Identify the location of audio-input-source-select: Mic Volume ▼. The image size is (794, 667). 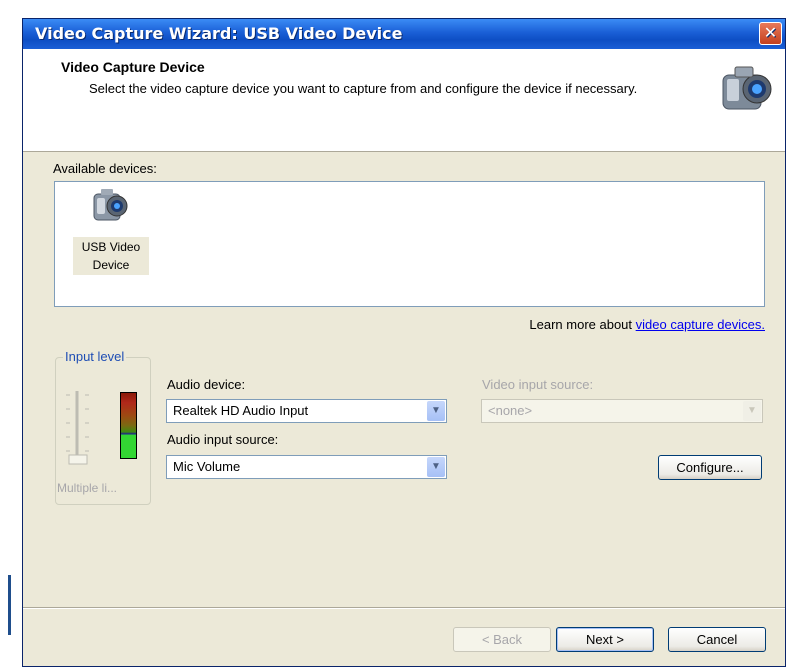
(306, 467).